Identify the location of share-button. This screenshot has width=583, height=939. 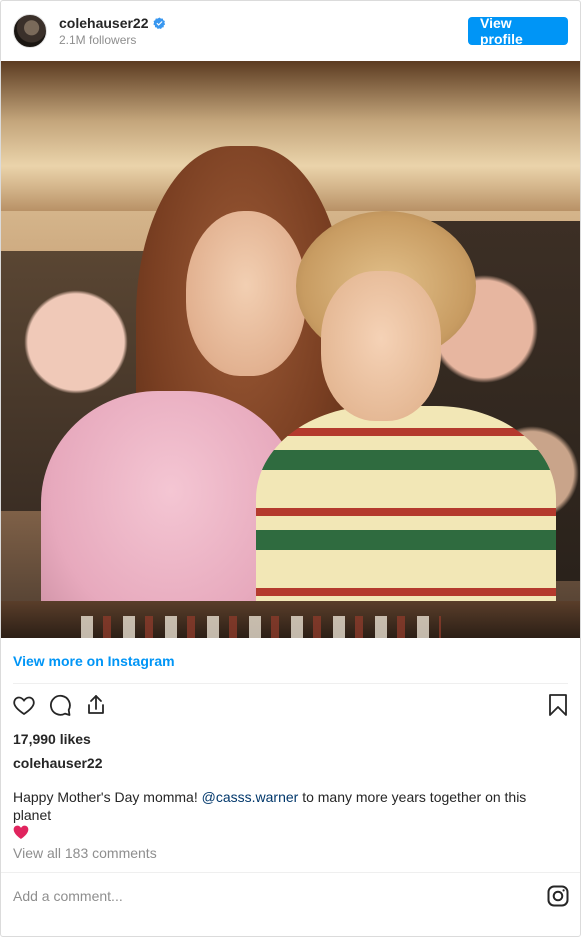
(96, 705).